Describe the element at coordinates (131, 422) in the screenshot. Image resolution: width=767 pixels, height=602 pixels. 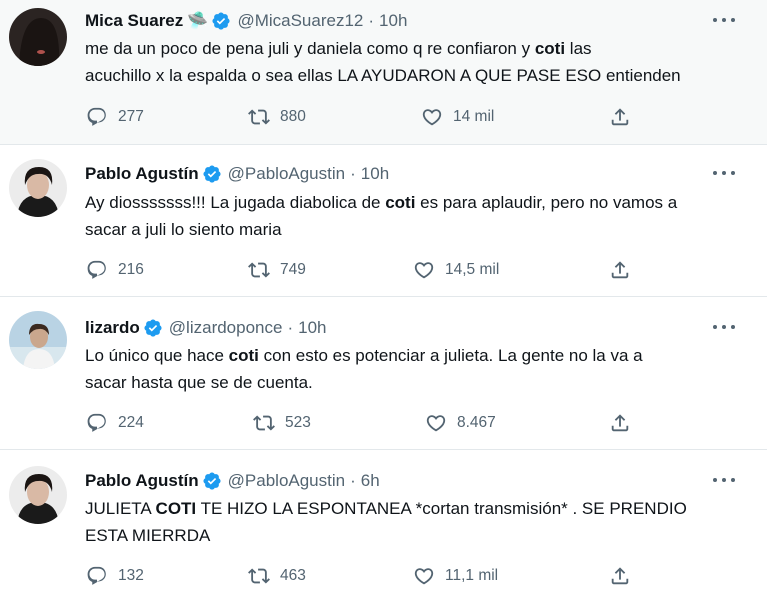
I see `reply-count: 224` at that location.